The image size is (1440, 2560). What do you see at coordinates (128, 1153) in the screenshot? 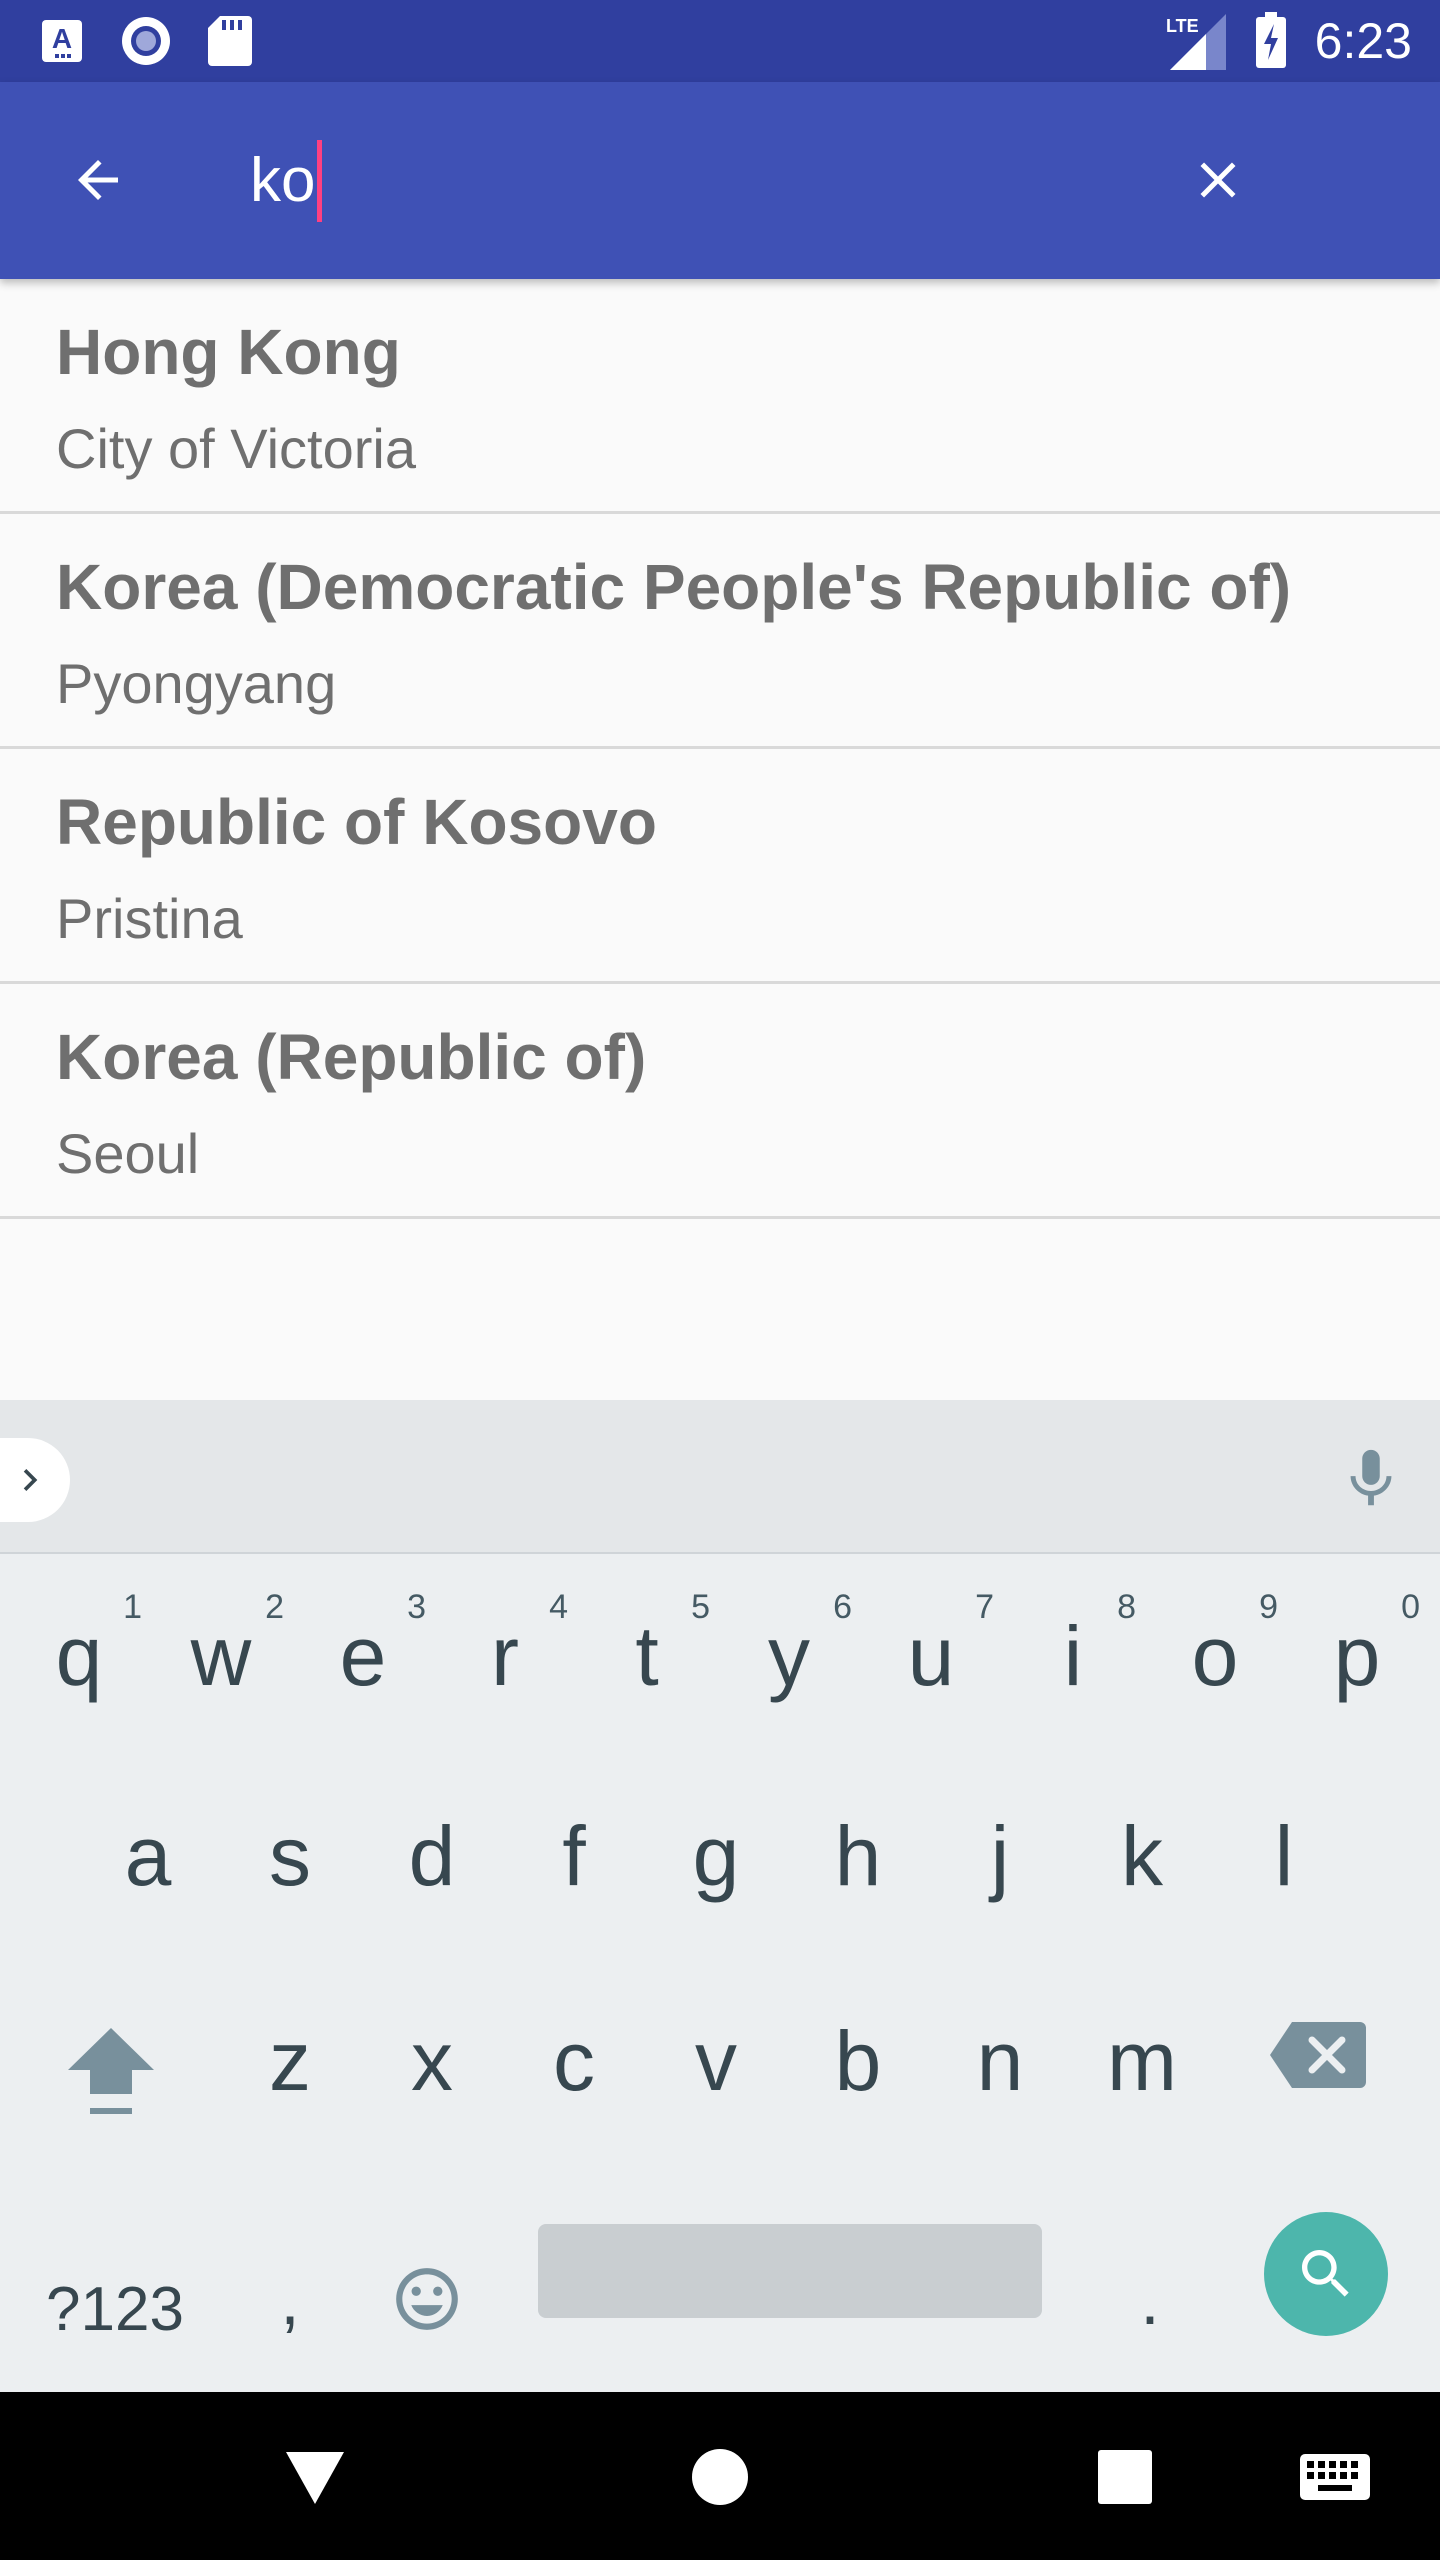
I see `capital-name: Seoul` at bounding box center [128, 1153].